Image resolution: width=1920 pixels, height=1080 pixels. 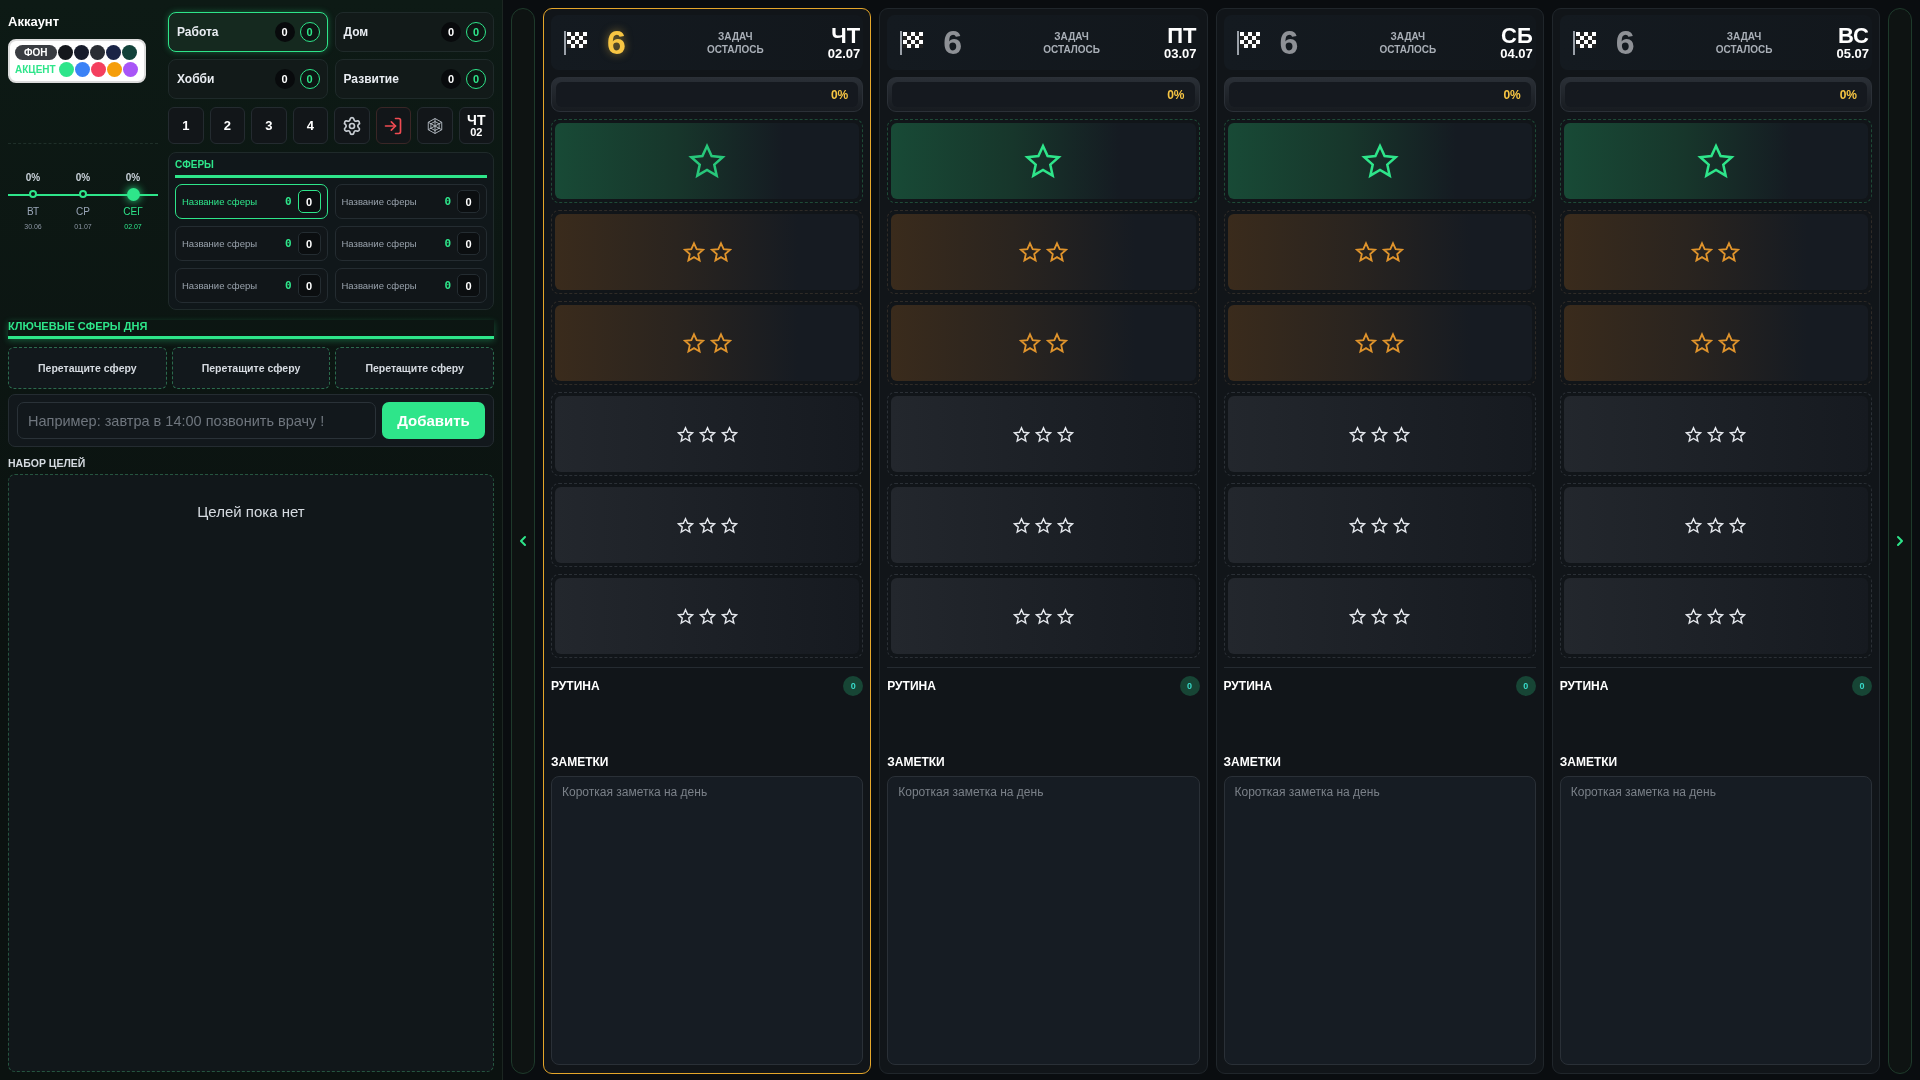 I want to click on timeline-day: ВТ, so click(x=33, y=211).